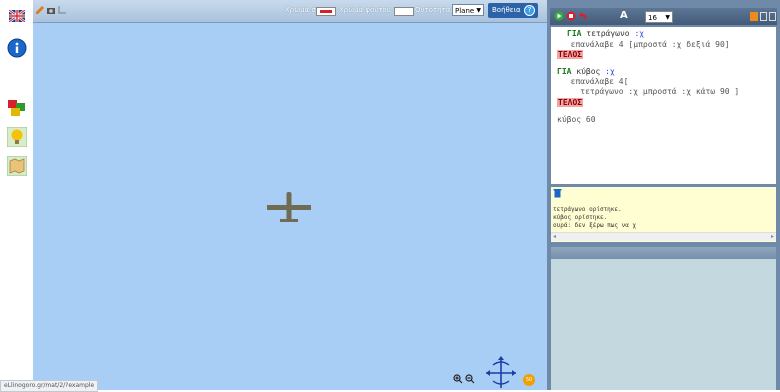 Image resolution: width=780 pixels, height=392 pixels. I want to click on bg-color-swatch, so click(404, 11).